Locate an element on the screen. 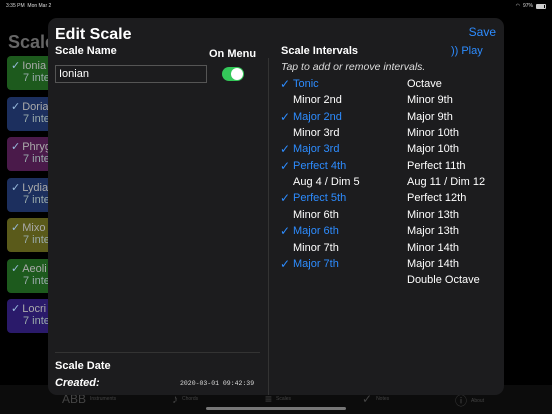 Image resolution: width=552 pixels, height=414 pixels. interval-item: ✓ Major 2nd is located at coordinates (311, 117).